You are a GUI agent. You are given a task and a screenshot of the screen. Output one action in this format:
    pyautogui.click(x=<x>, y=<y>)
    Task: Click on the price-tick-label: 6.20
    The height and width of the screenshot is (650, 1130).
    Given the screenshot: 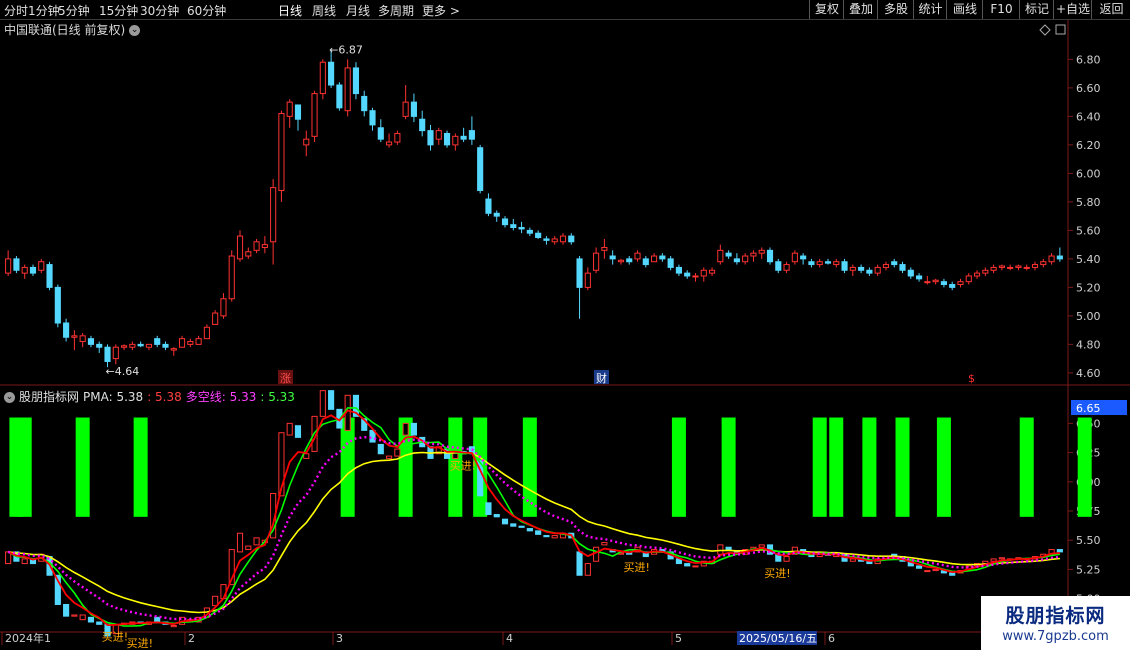 What is the action you would take?
    pyautogui.click(x=1088, y=145)
    